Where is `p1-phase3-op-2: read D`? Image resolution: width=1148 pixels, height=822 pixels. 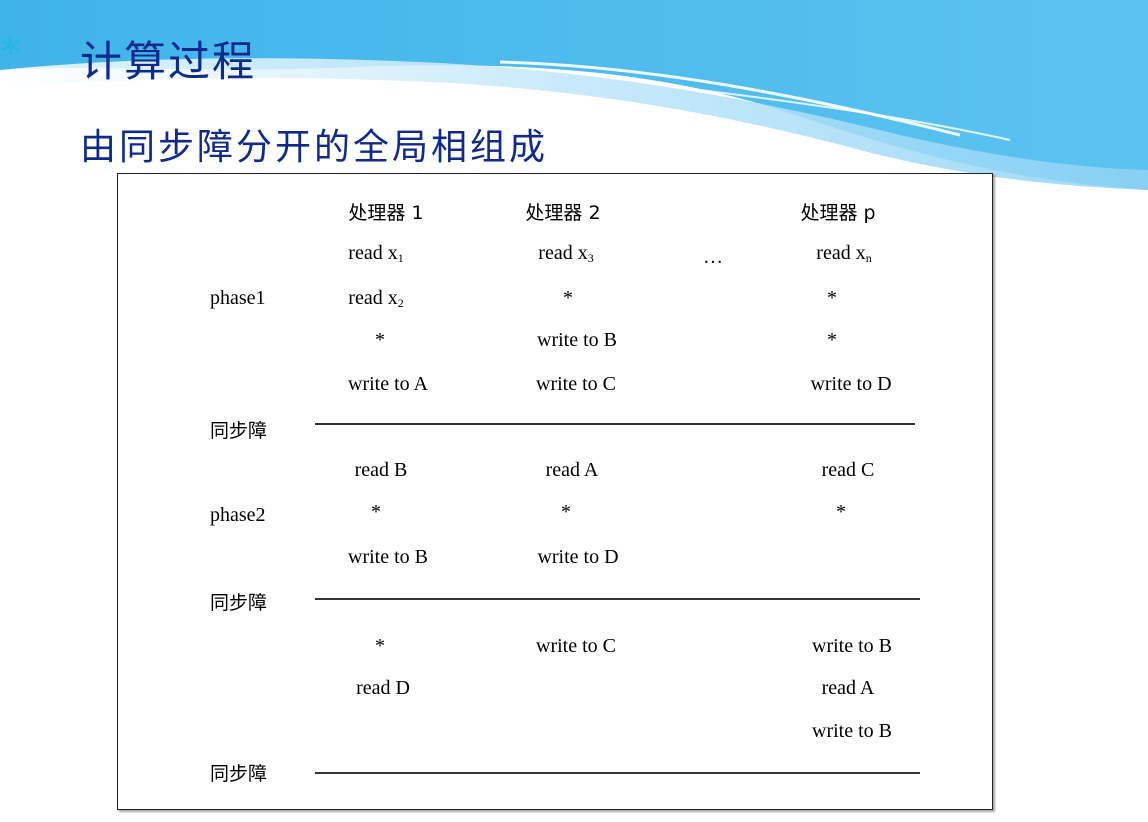
p1-phase3-op-2: read D is located at coordinates (383, 688).